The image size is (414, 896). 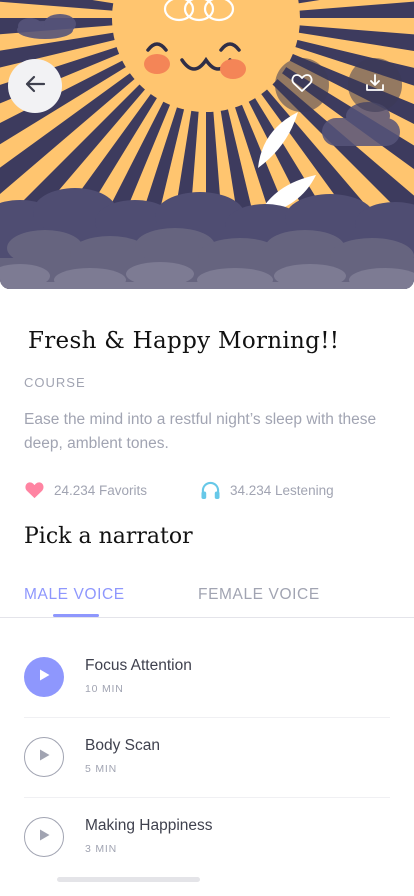 I want to click on active-tab-indicator, so click(x=76, y=615).